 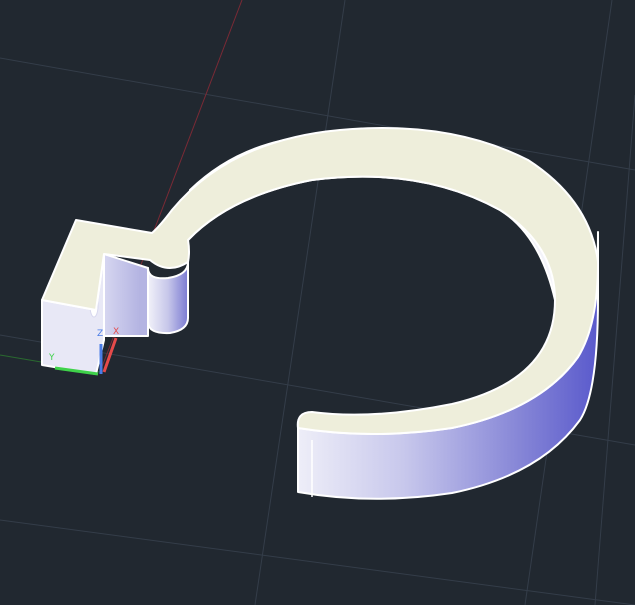 I want to click on ucs-x-label: X, so click(x=116, y=332).